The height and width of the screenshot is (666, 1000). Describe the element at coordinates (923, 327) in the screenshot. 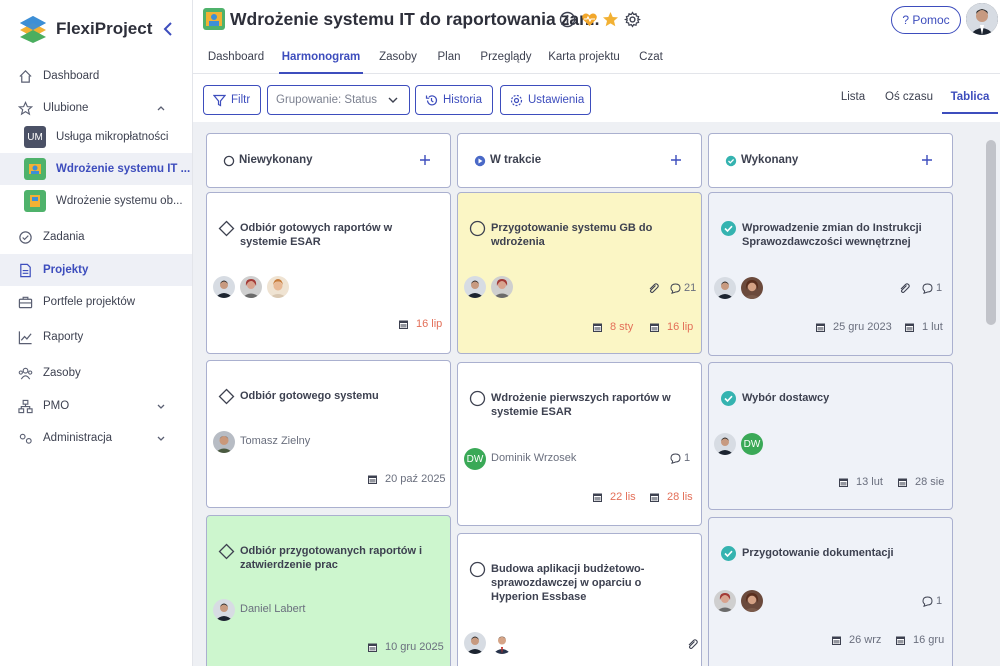

I see `due-date: 1 lut` at that location.